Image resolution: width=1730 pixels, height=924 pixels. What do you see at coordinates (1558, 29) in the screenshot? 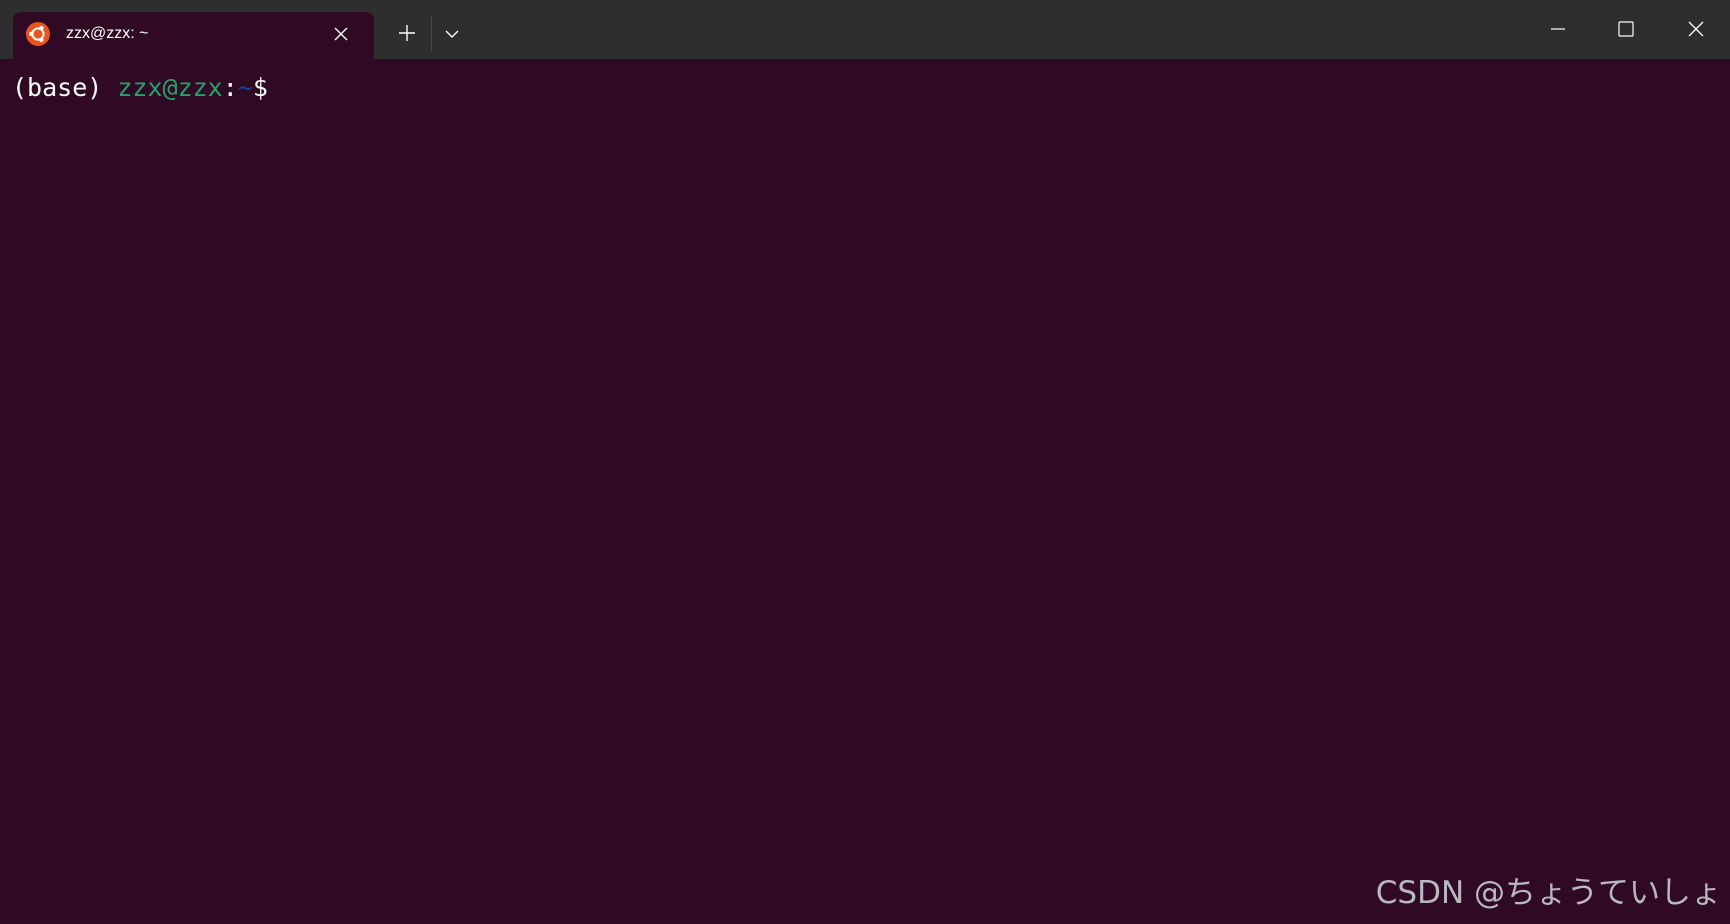
I see `minimize-icon` at bounding box center [1558, 29].